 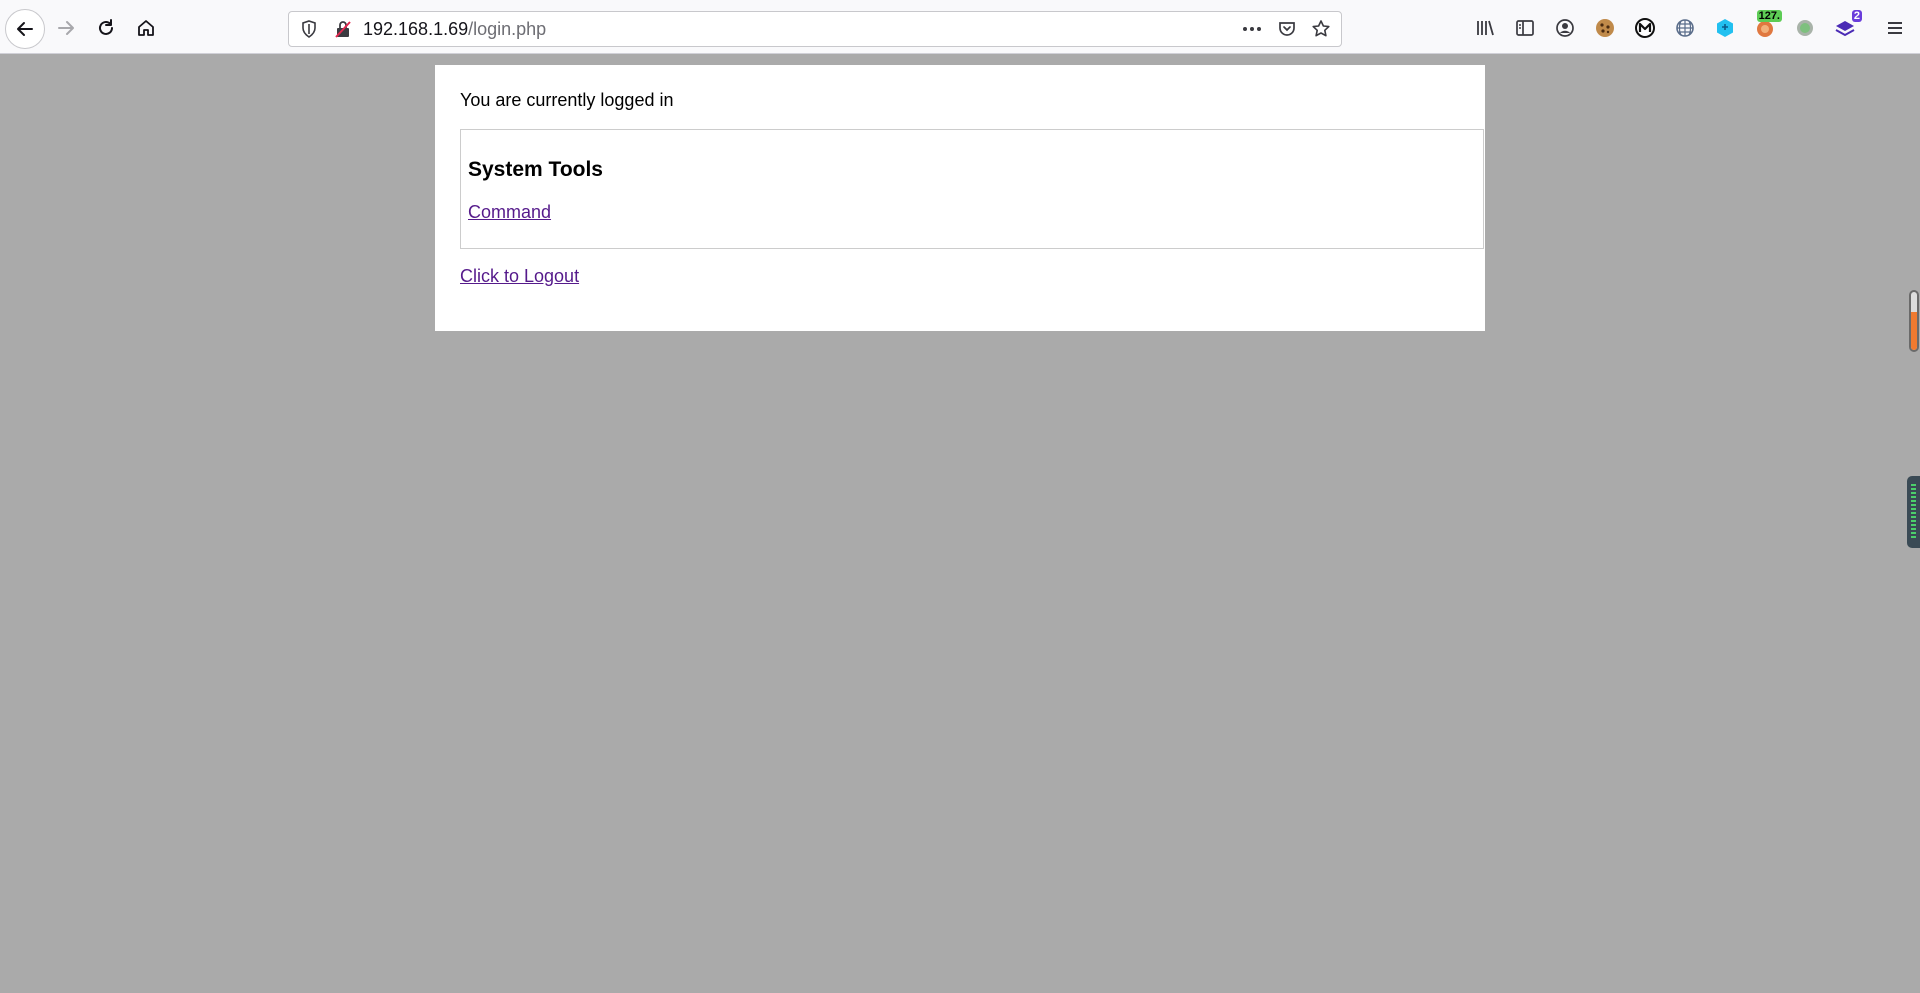 I want to click on insecure-lock-icon, so click(x=343, y=29).